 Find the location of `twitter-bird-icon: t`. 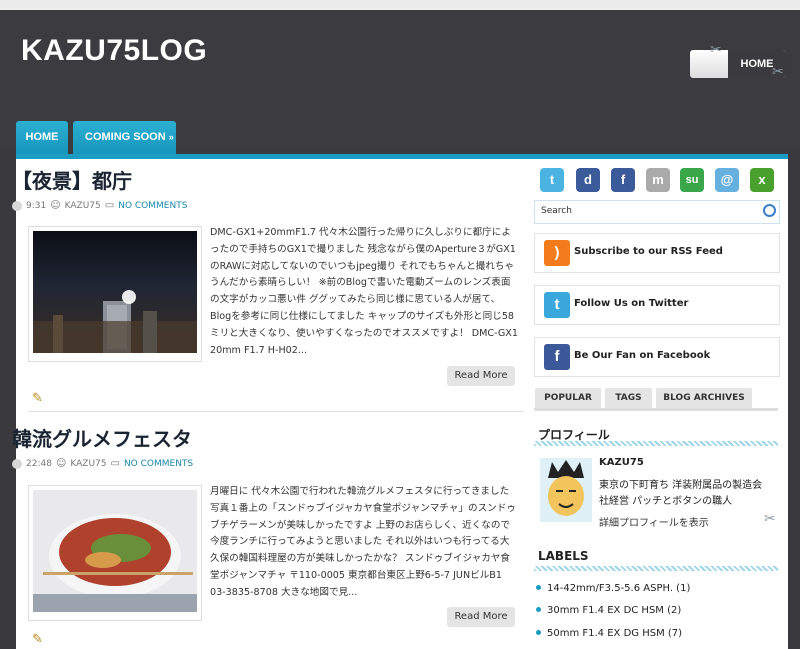

twitter-bird-icon: t is located at coordinates (552, 180).